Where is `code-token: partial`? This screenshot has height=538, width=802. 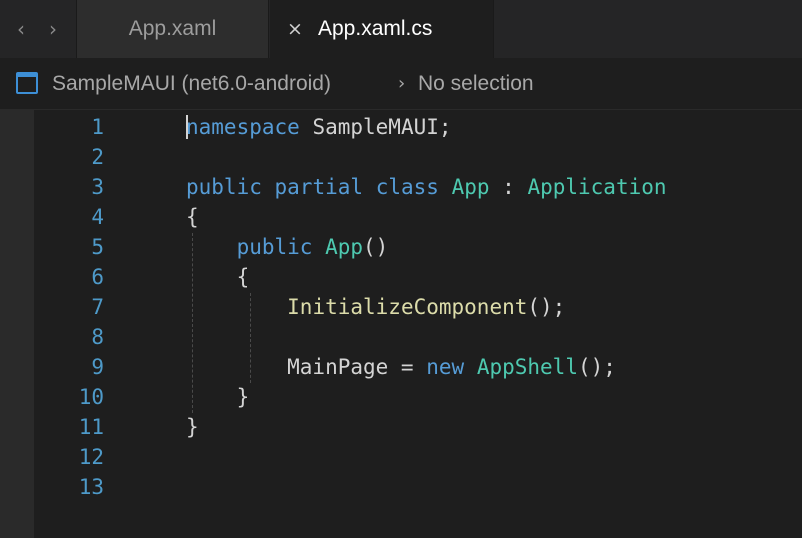
code-token: partial is located at coordinates (319, 187).